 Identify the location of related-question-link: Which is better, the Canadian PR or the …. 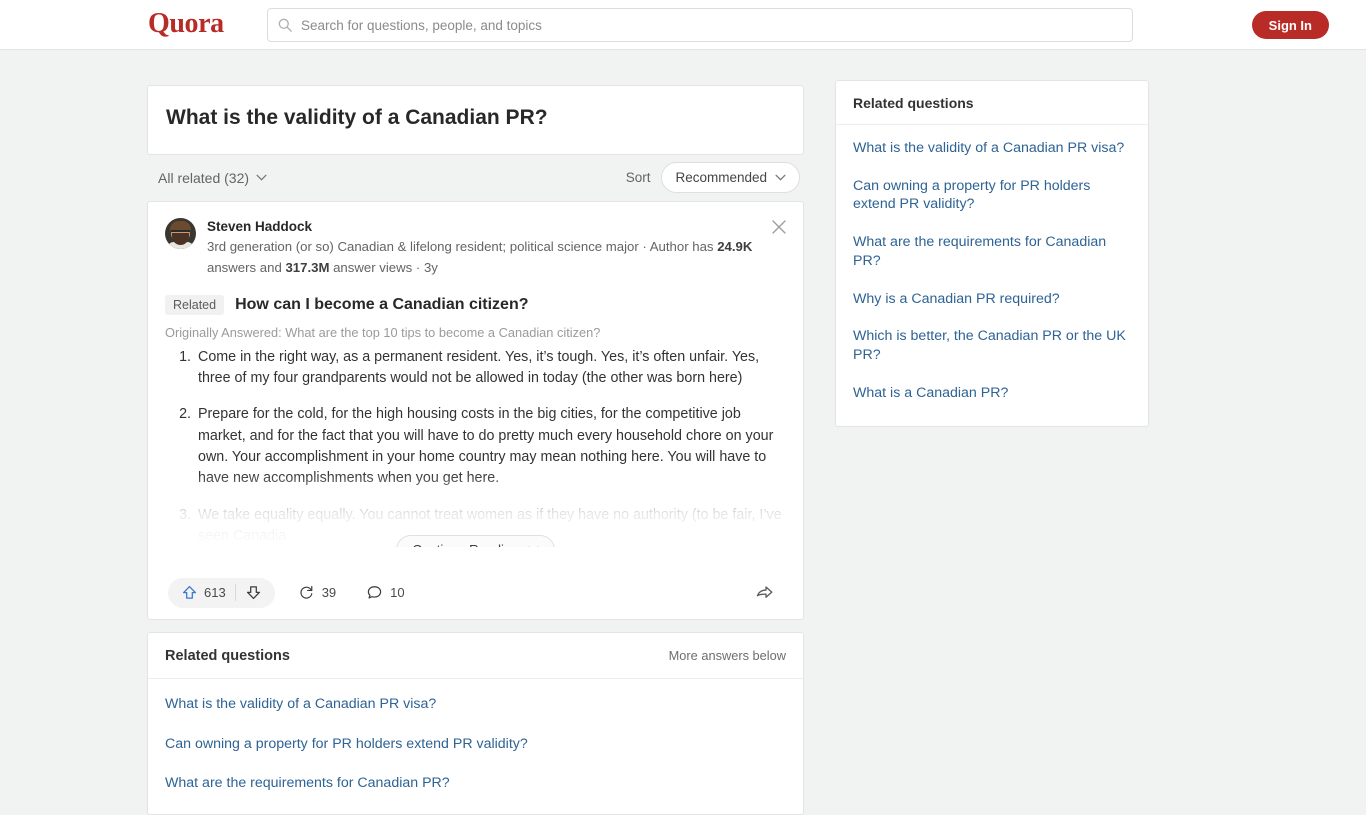
(992, 346).